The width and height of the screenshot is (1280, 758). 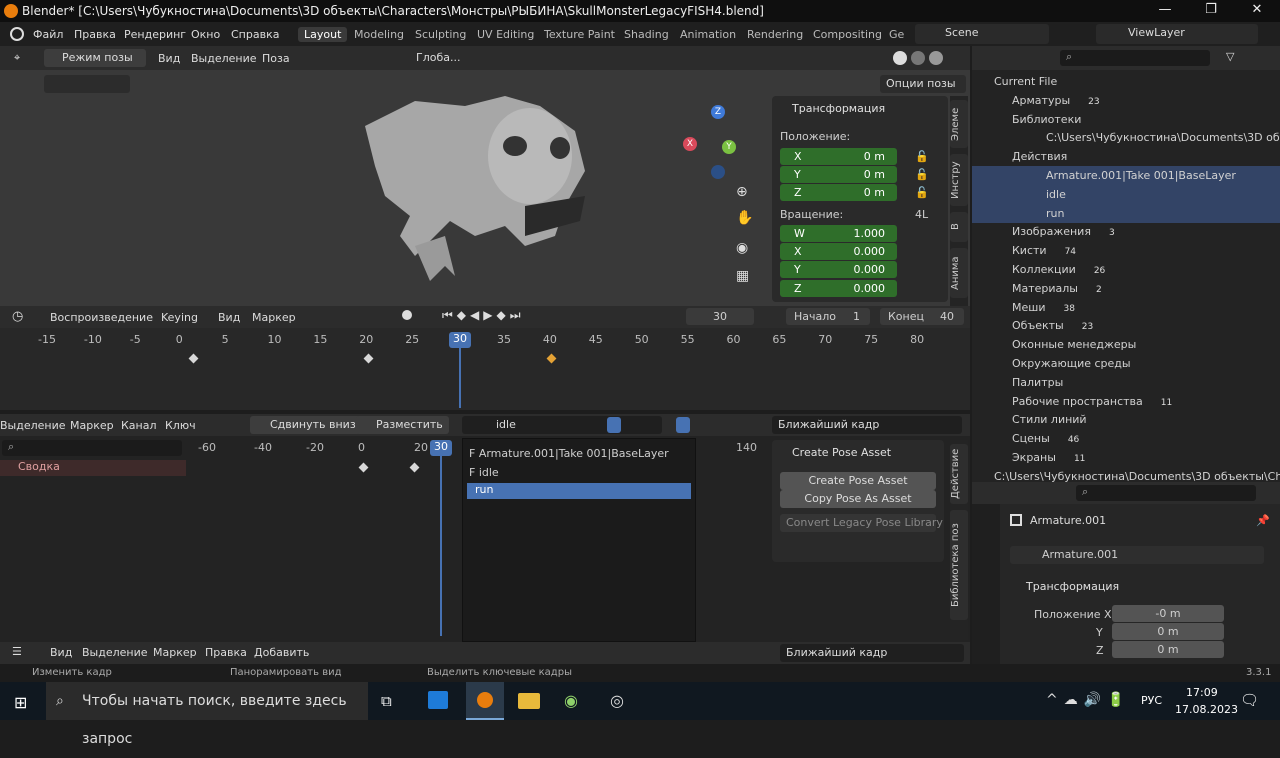 What do you see at coordinates (959, 565) in the screenshot?
I see `tab-pose-library: Библиотека поз` at bounding box center [959, 565].